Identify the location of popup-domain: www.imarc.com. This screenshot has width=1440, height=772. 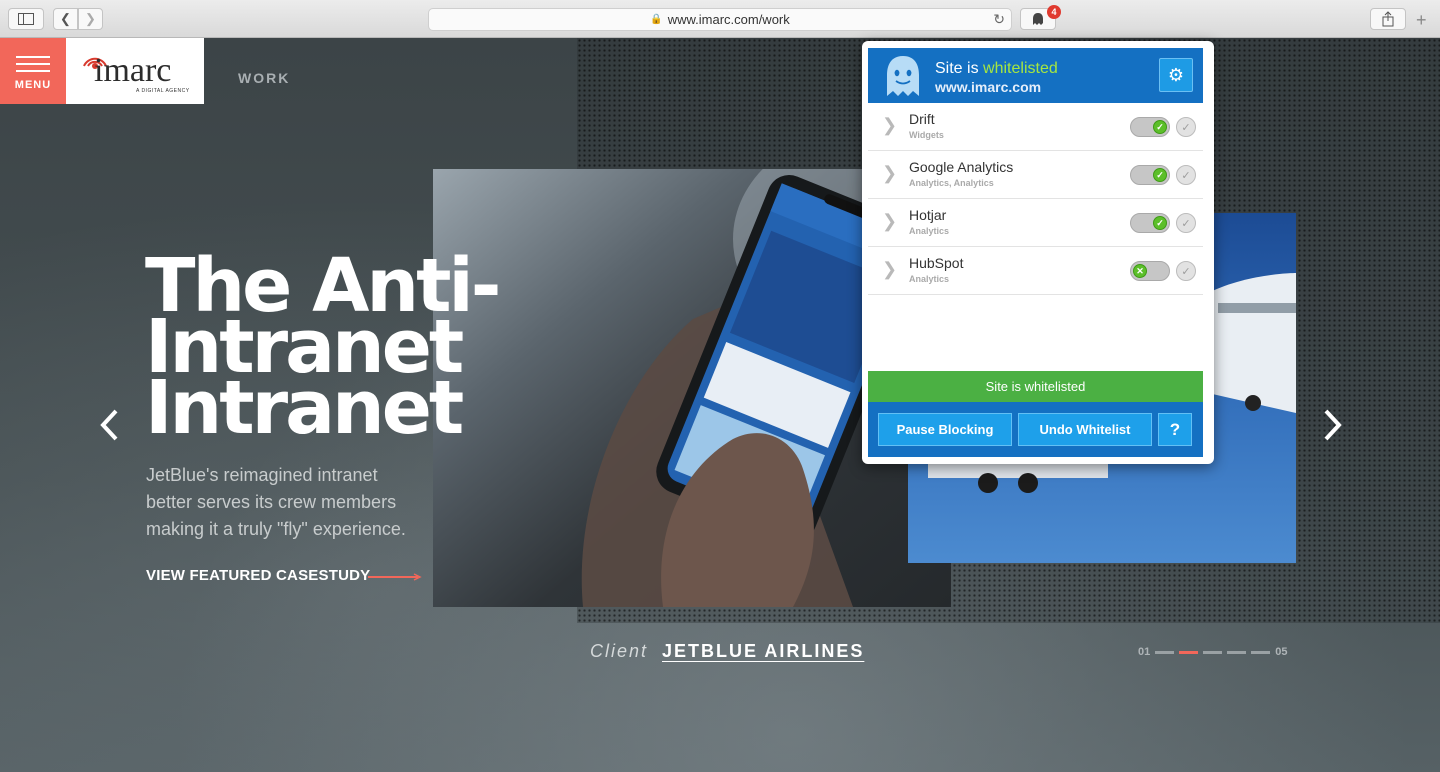
(988, 87).